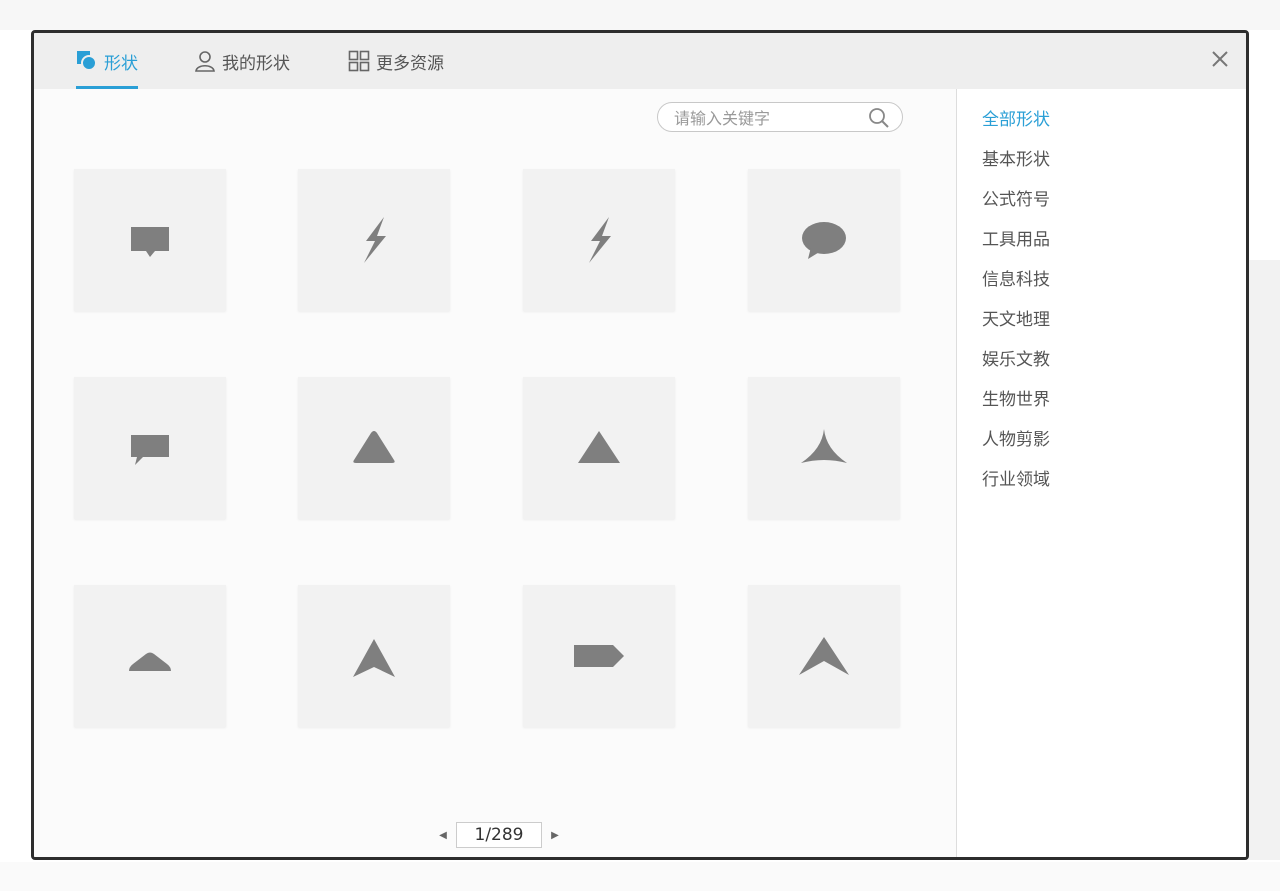 This screenshot has height=891, width=1280. Describe the element at coordinates (1016, 287) in the screenshot. I see `category-item-tech: 信息科技` at that location.